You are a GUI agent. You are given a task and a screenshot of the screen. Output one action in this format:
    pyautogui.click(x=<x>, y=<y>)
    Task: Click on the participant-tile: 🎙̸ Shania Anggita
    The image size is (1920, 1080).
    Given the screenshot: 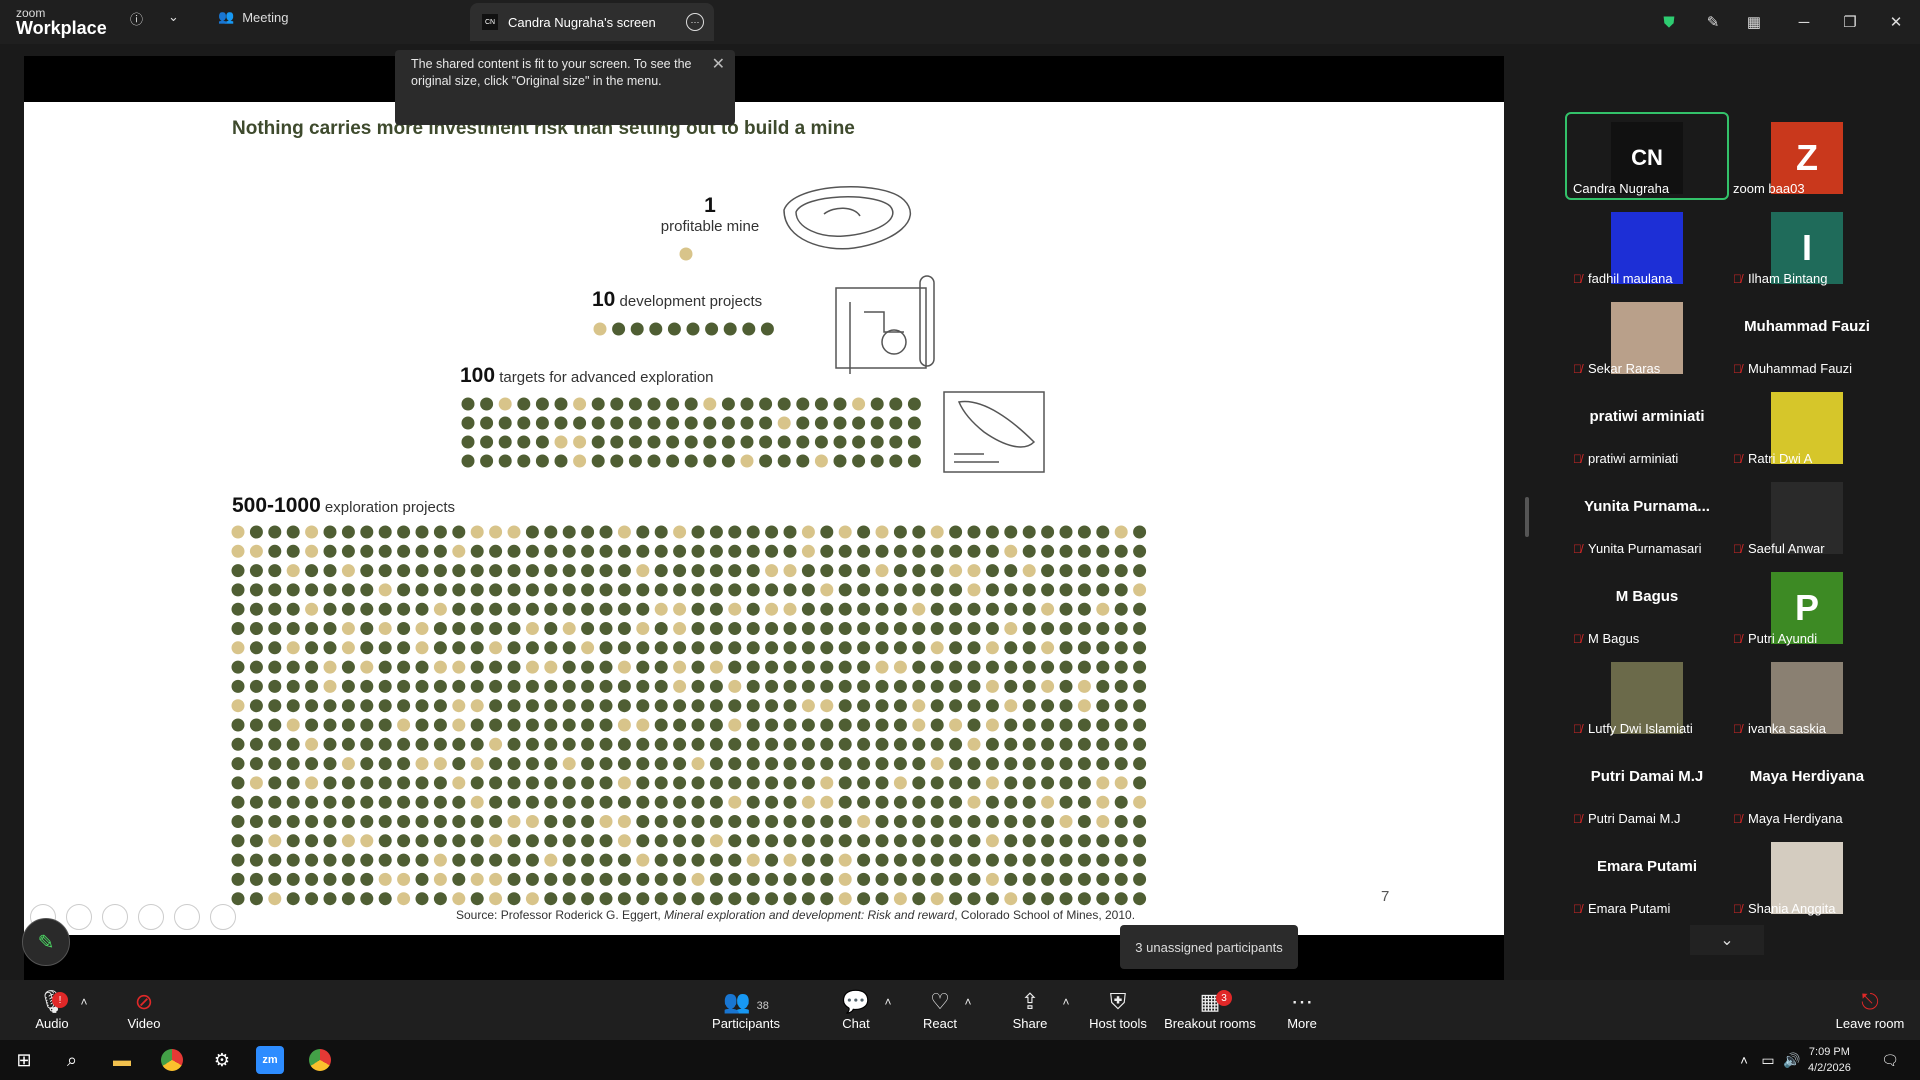 What is the action you would take?
    pyautogui.click(x=1807, y=876)
    